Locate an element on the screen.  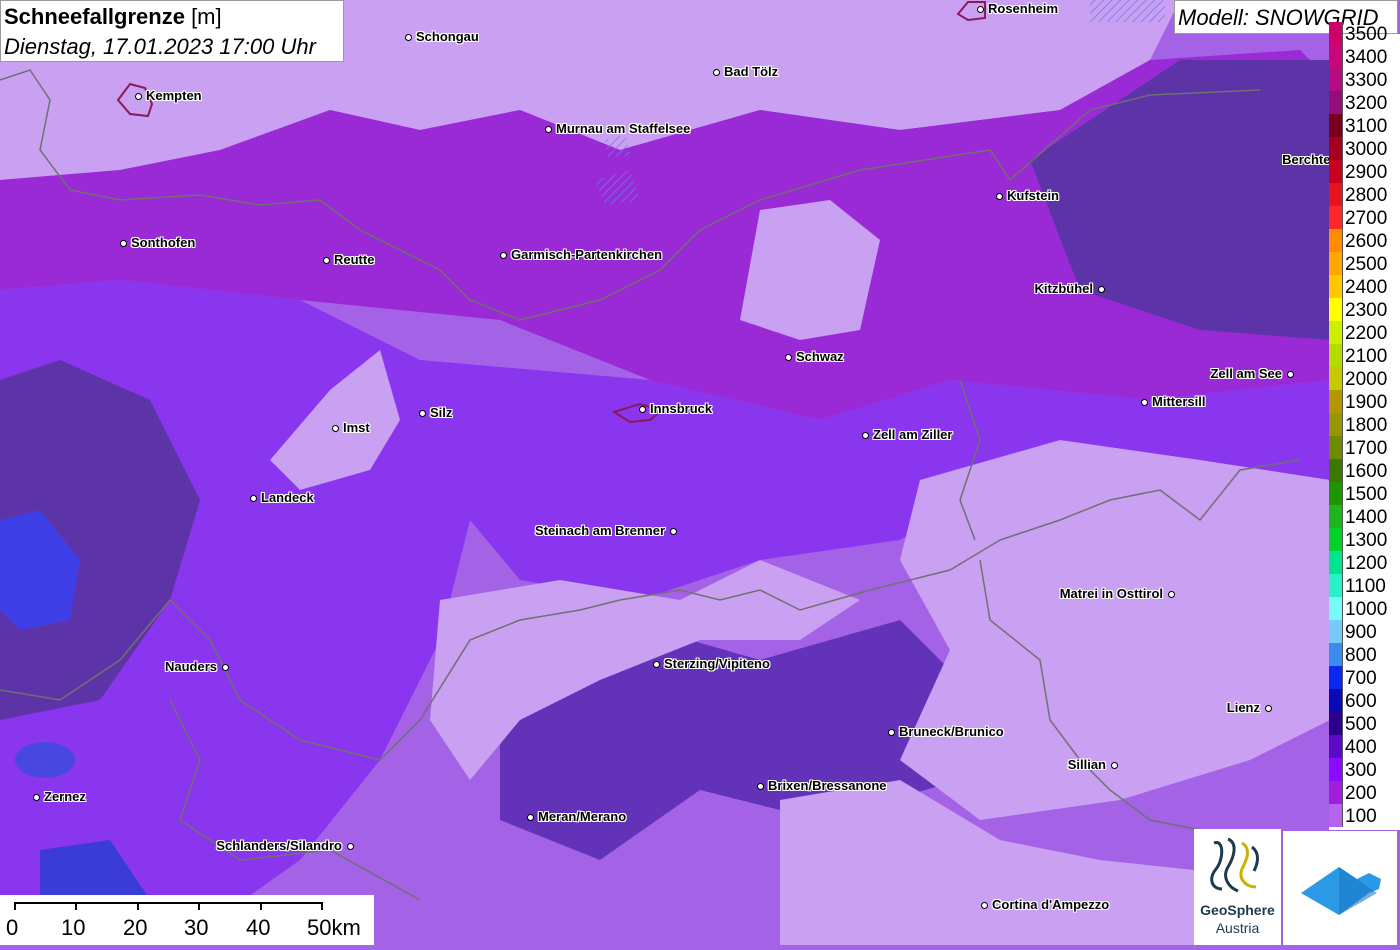
legend-row: 3400 is located at coordinates (1364, 56).